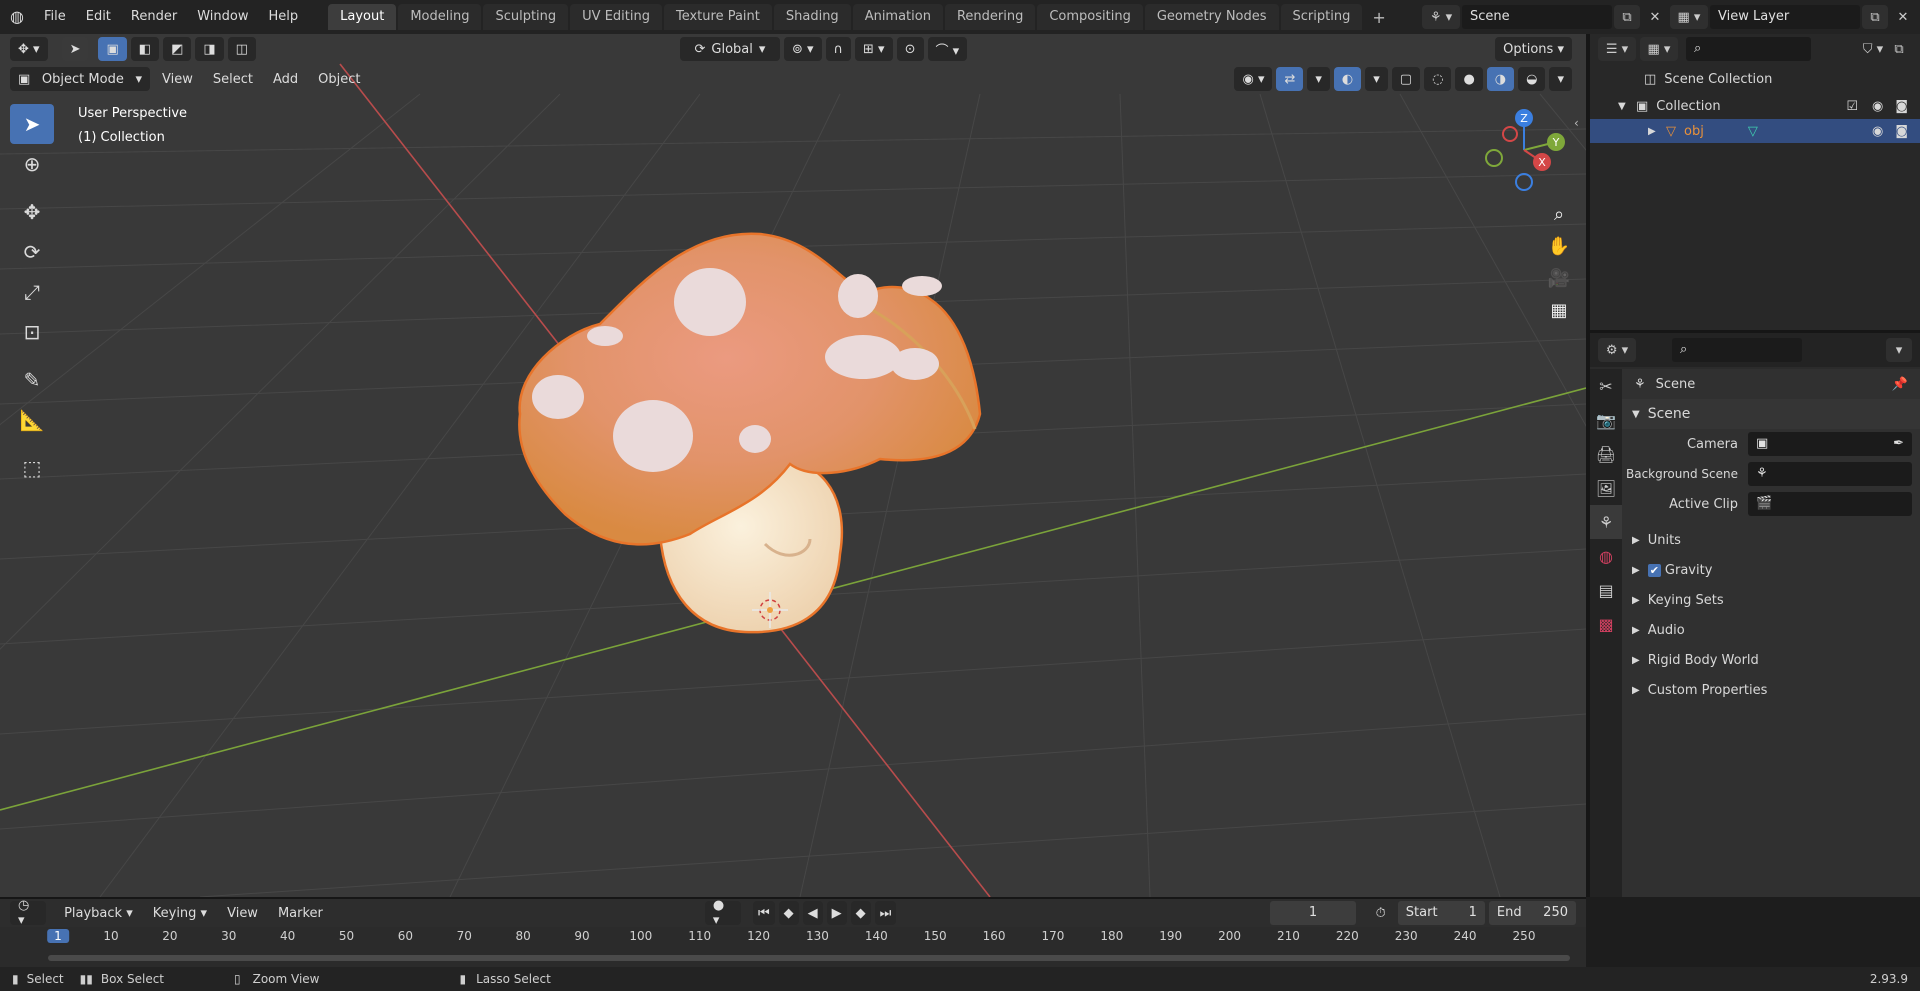  Describe the element at coordinates (947, 49) in the screenshot. I see `falloff-icon: ⌒ ▾` at that location.